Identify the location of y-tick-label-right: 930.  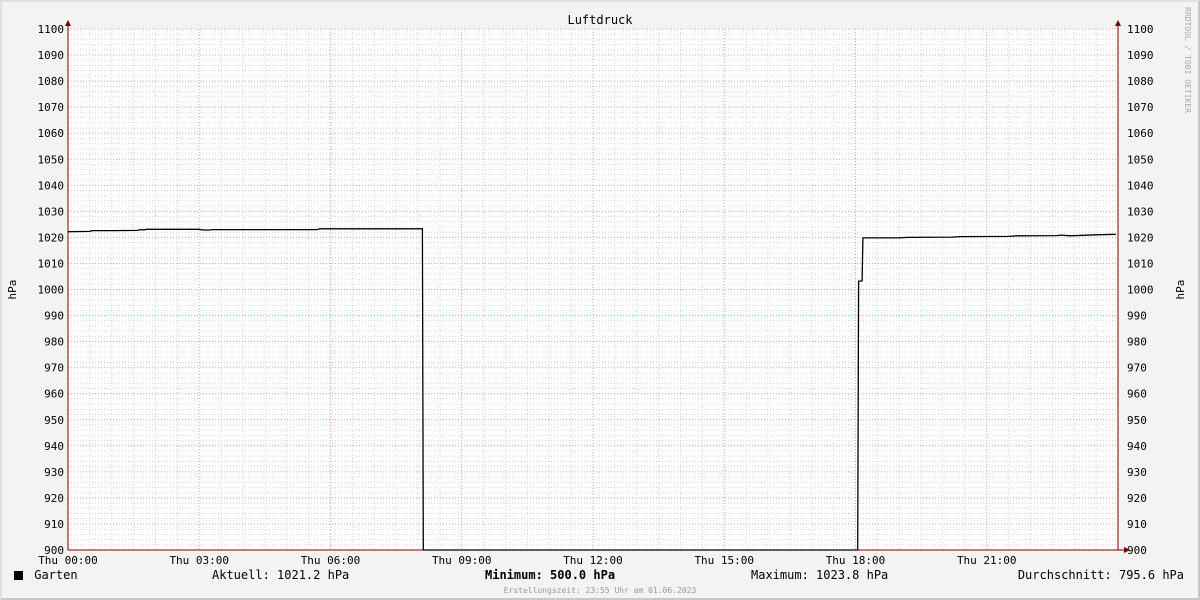
(1137, 472).